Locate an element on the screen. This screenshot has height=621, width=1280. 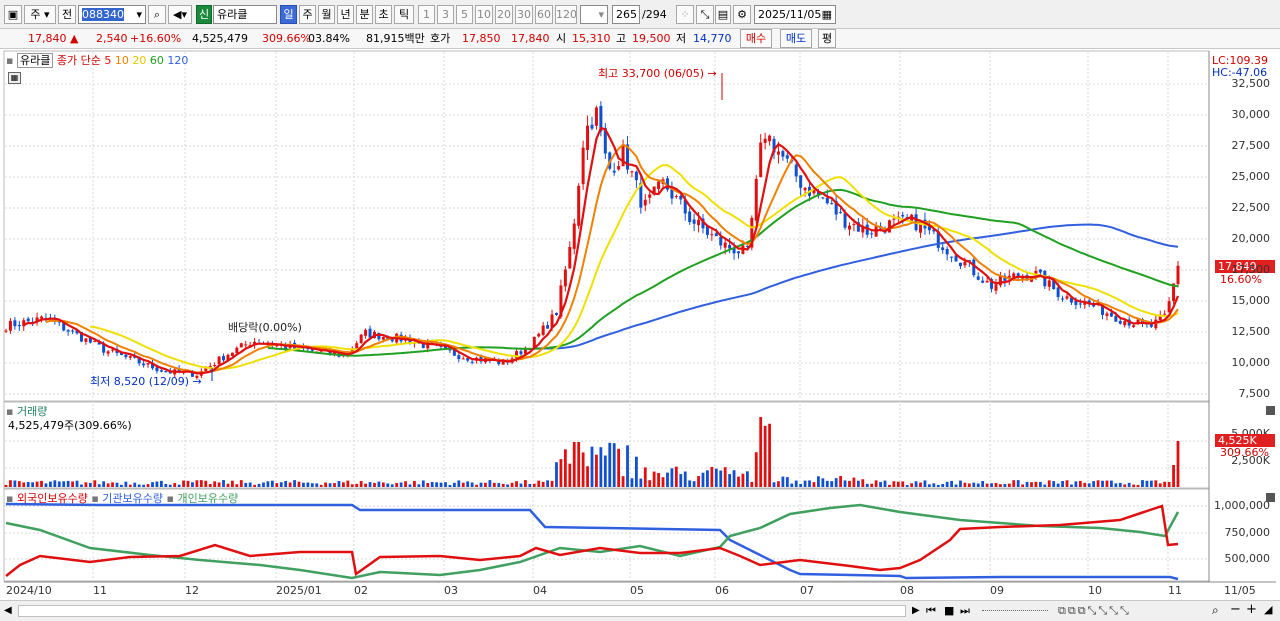
holder-ytick-2: 500,000 is located at coordinates (1247, 558).